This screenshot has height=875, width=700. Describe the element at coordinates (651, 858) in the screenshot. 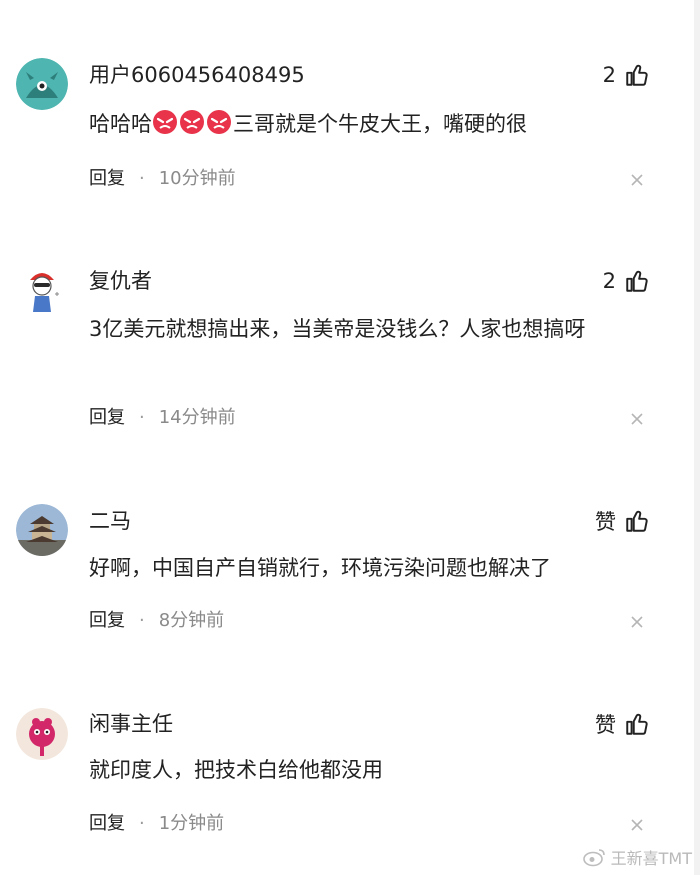

I see `watermark-text: 王新喜TMT` at that location.